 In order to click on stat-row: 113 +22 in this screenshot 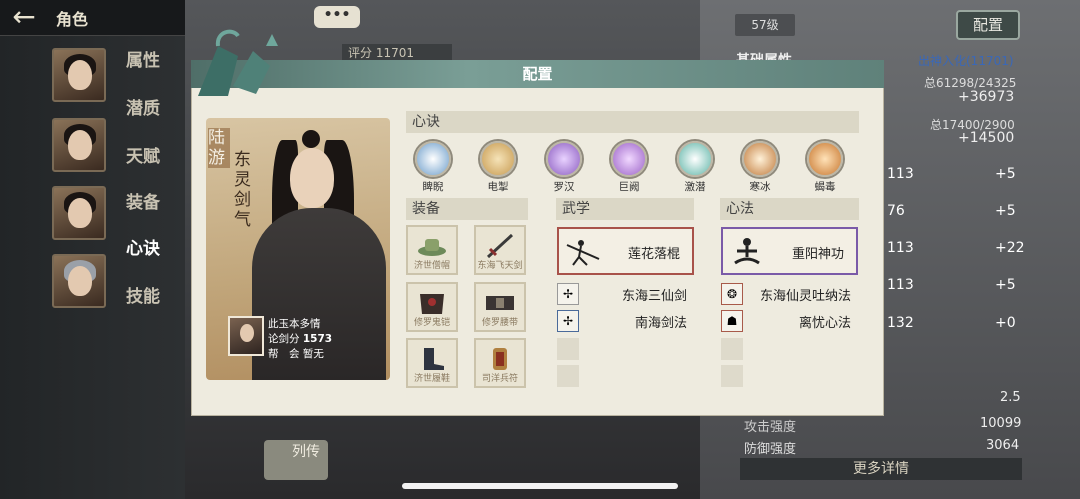, I will do `click(955, 249)`.